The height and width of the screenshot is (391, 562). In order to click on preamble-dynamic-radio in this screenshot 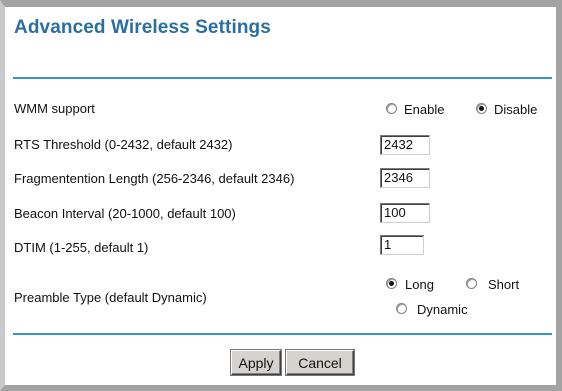, I will do `click(401, 308)`.